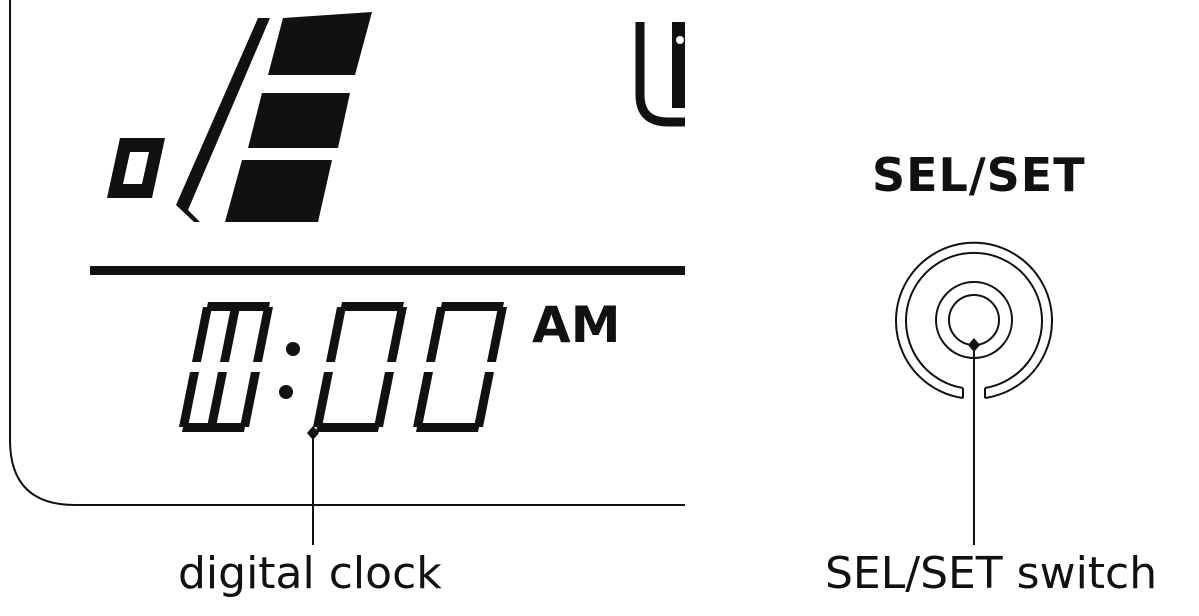 The image size is (1199, 616). I want to click on am-pm-indicator: AM, so click(576, 325).